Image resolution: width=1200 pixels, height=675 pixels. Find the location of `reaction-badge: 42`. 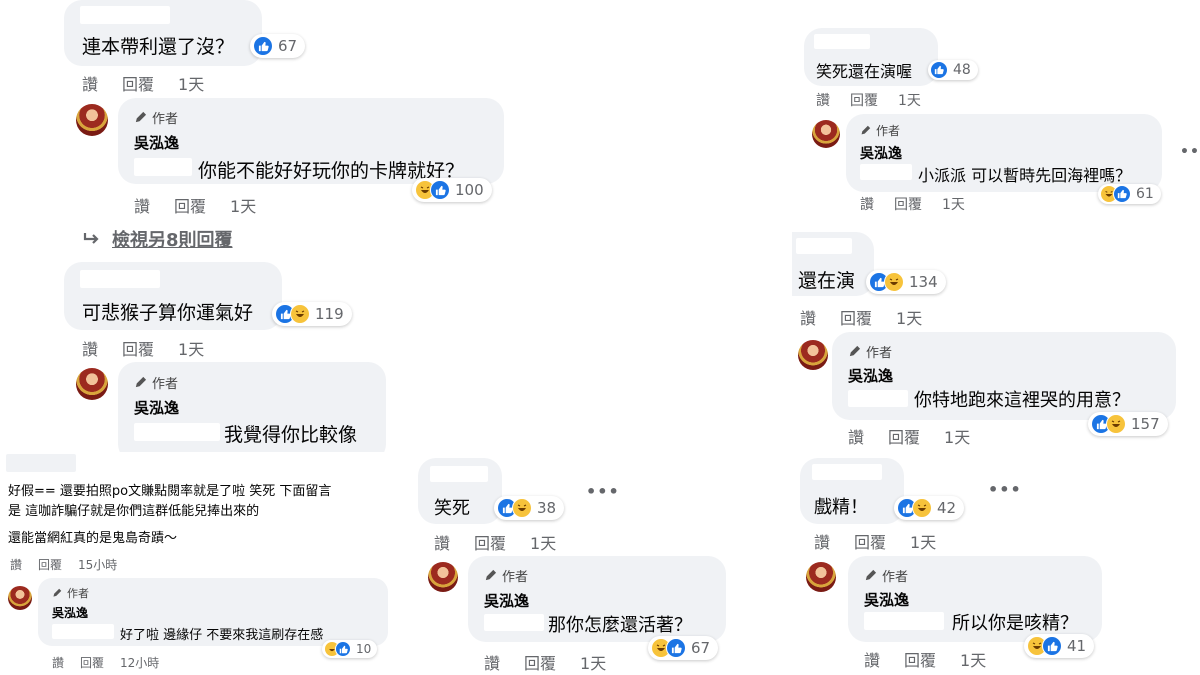

reaction-badge: 42 is located at coordinates (929, 508).